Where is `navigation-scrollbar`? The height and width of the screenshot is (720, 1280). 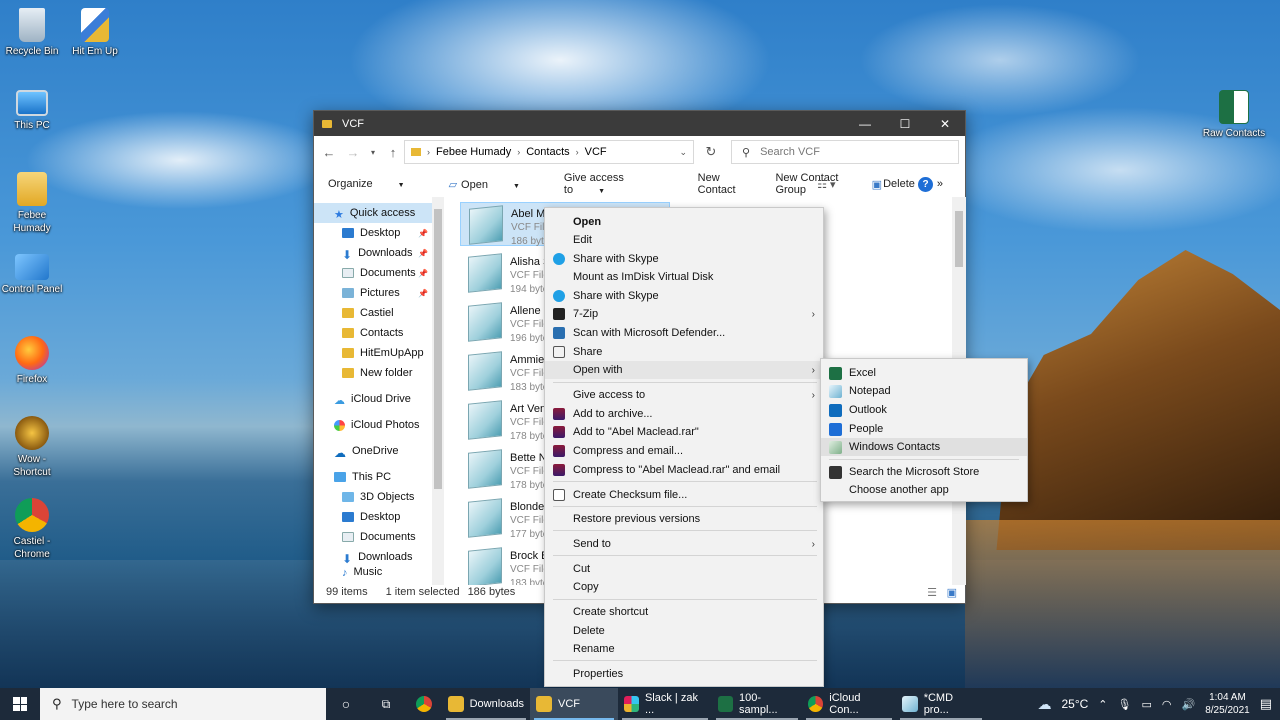
navigation-scrollbar is located at coordinates (438, 391).